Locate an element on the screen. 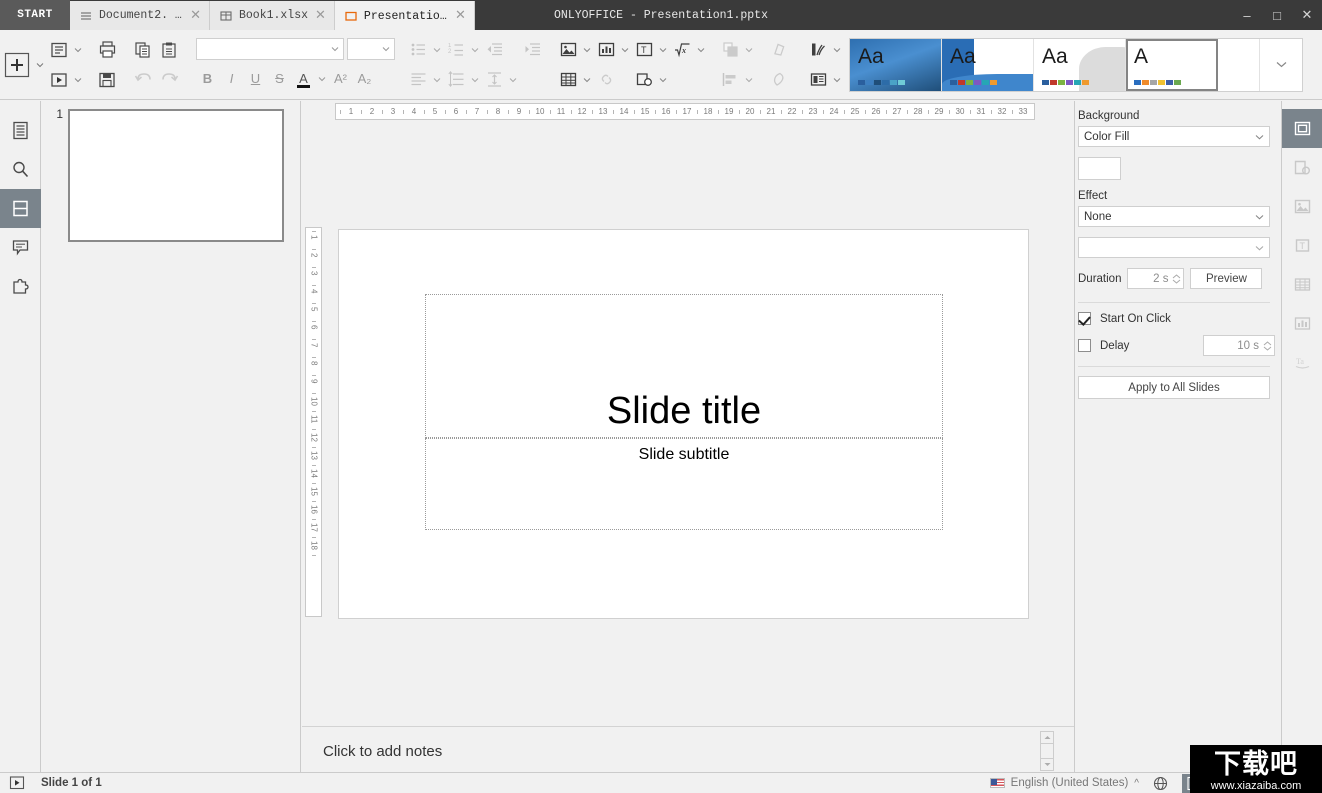  underline-button: U is located at coordinates (255, 79).